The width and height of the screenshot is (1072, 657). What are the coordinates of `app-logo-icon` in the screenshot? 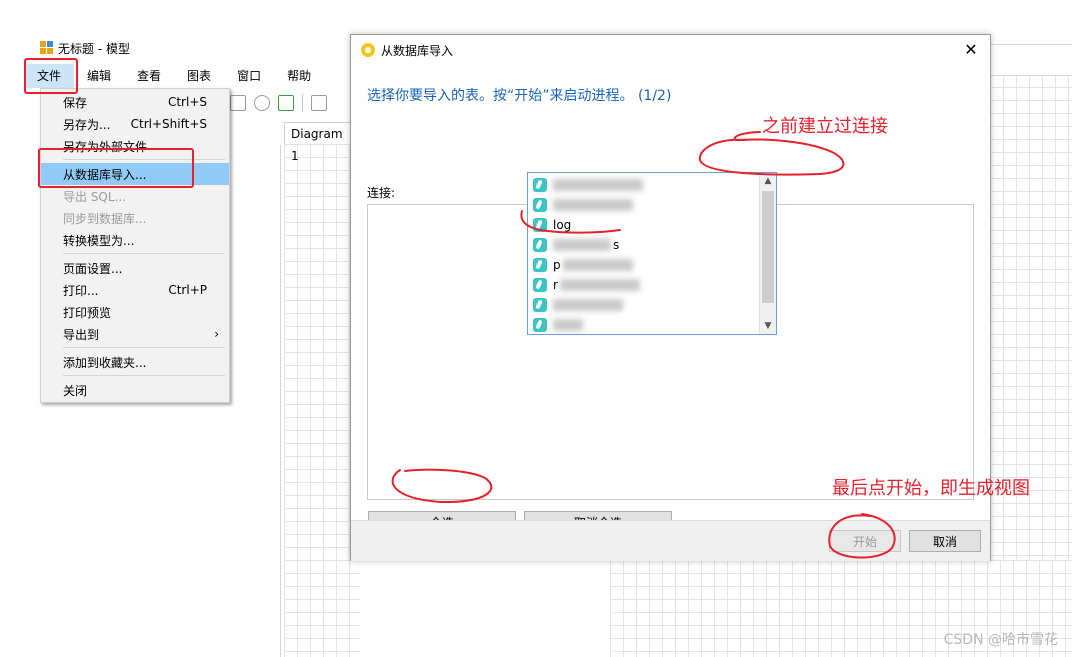 It's located at (47, 48).